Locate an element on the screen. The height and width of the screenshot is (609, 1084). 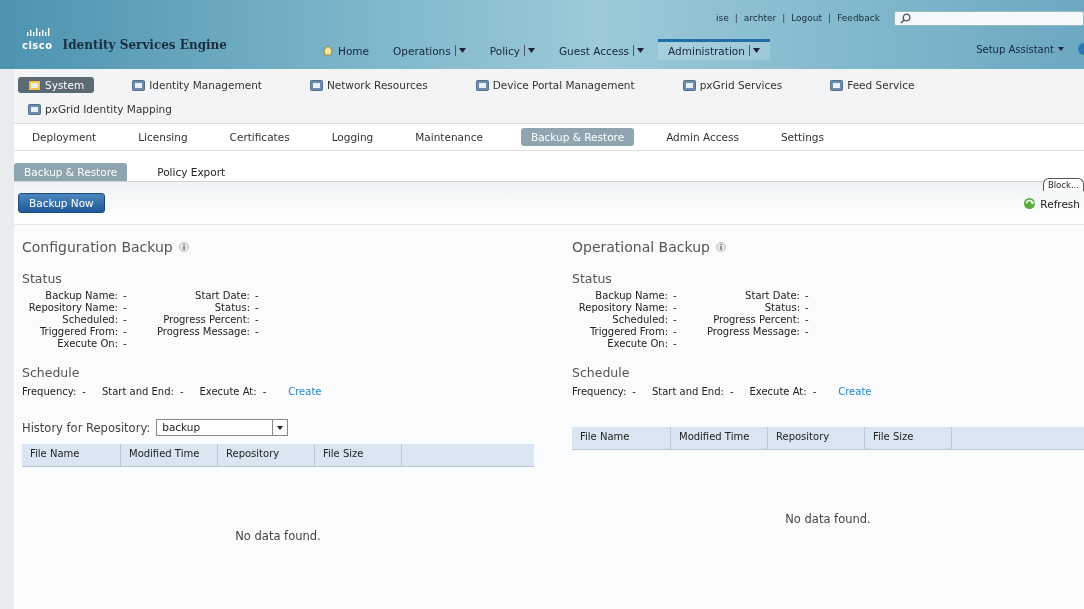
section-heading: Status is located at coordinates (592, 278).